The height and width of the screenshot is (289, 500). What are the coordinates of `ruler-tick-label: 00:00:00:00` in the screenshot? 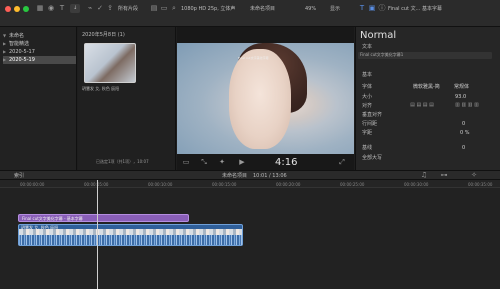 It's located at (32, 184).